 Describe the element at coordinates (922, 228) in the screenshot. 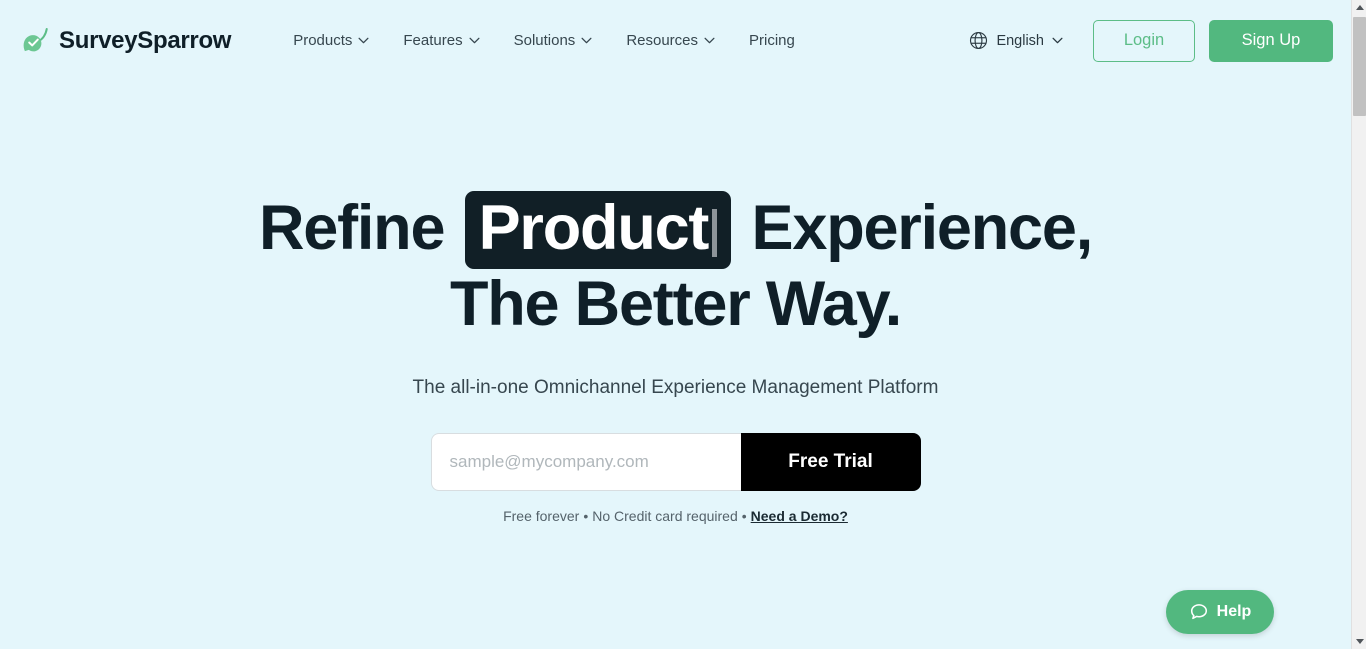

I see `headline-text-after: Experience,` at that location.